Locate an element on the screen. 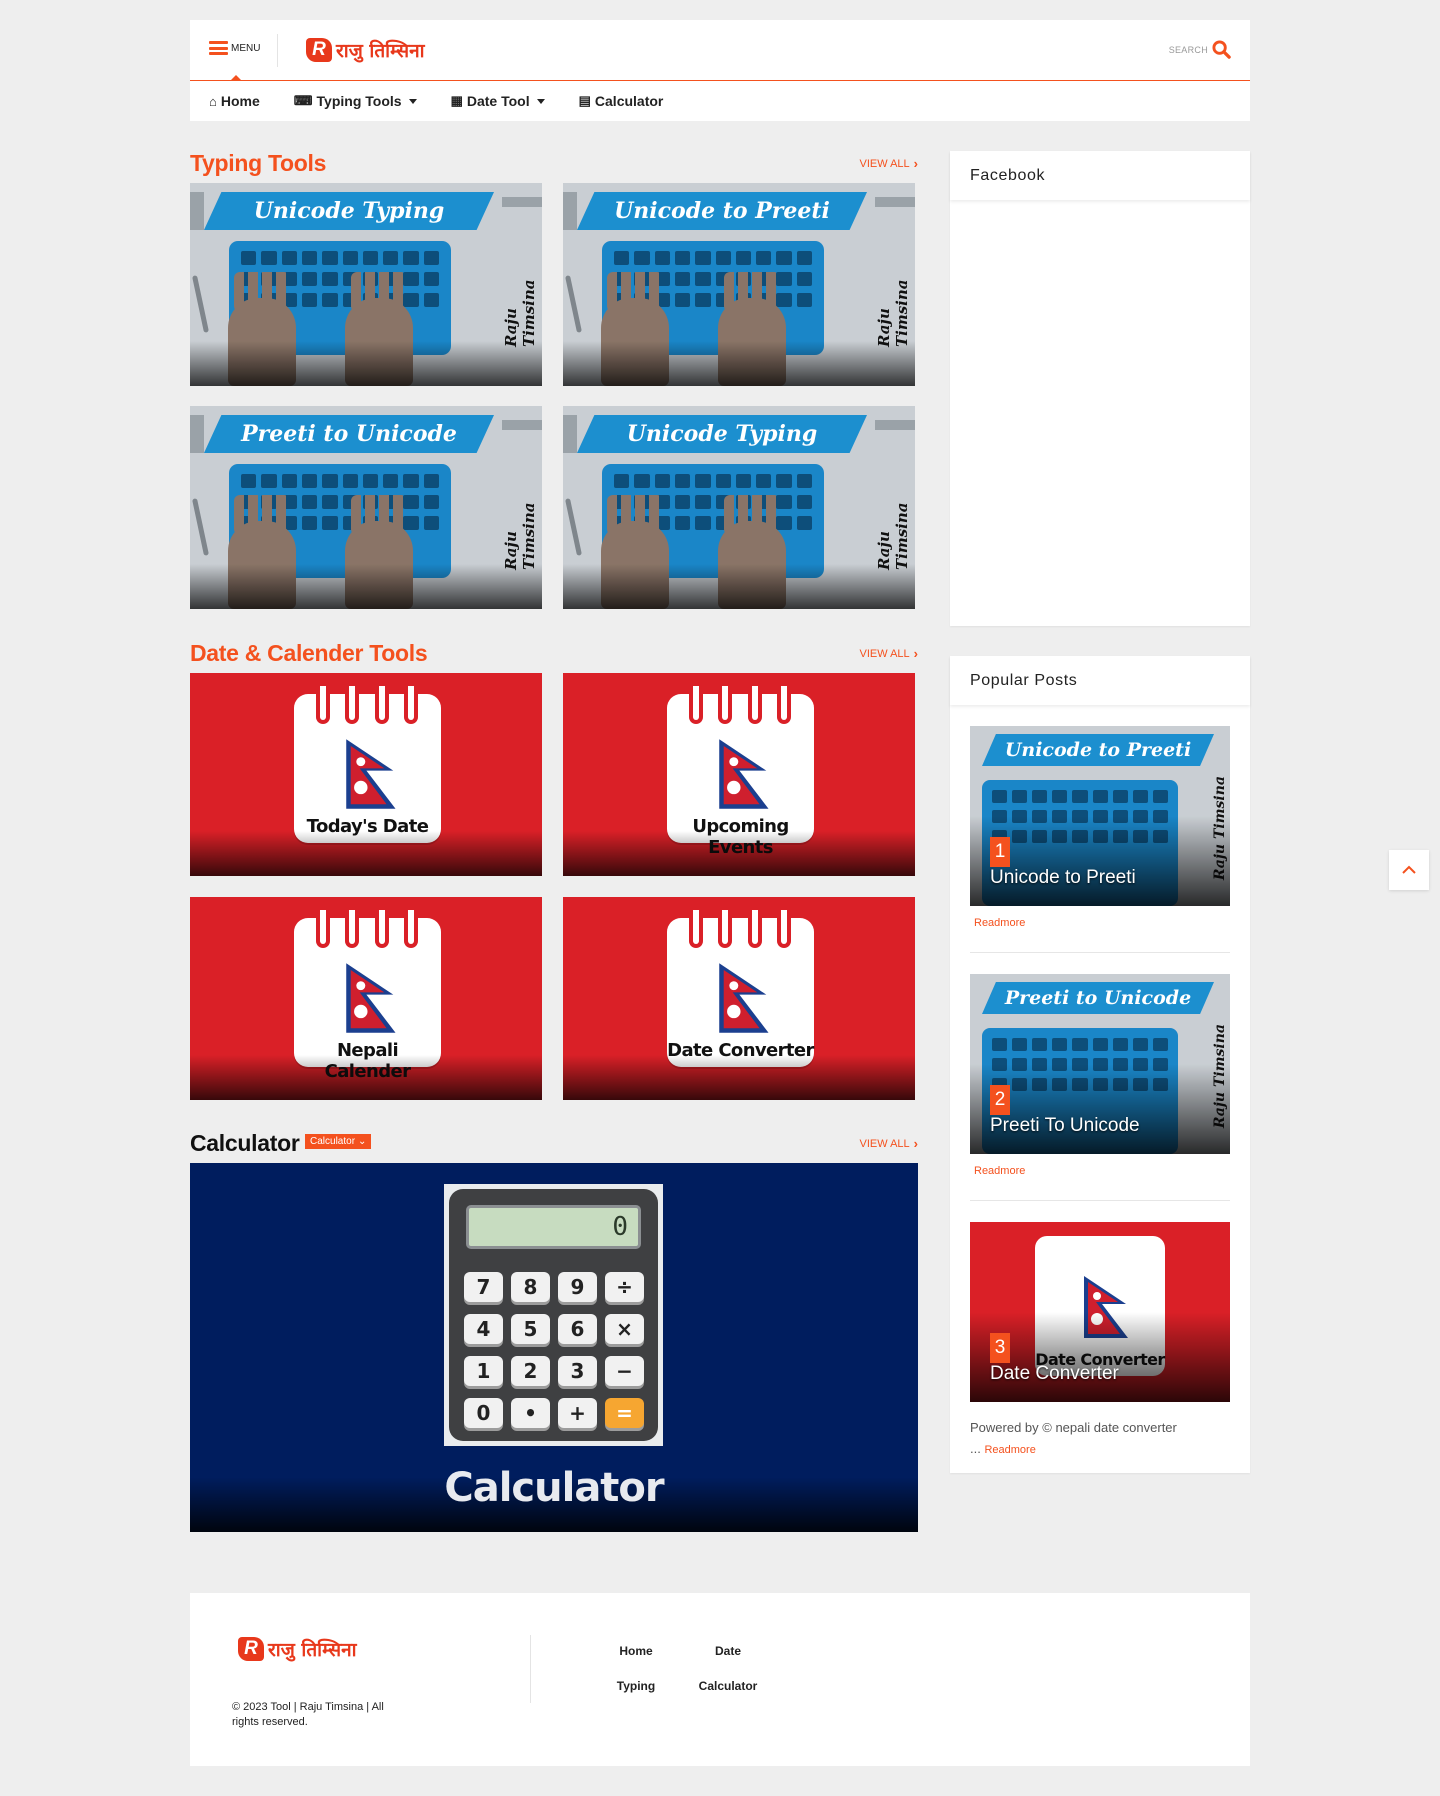 This screenshot has width=1440, height=1796. date-tool-card: Today's Date is located at coordinates (366, 774).